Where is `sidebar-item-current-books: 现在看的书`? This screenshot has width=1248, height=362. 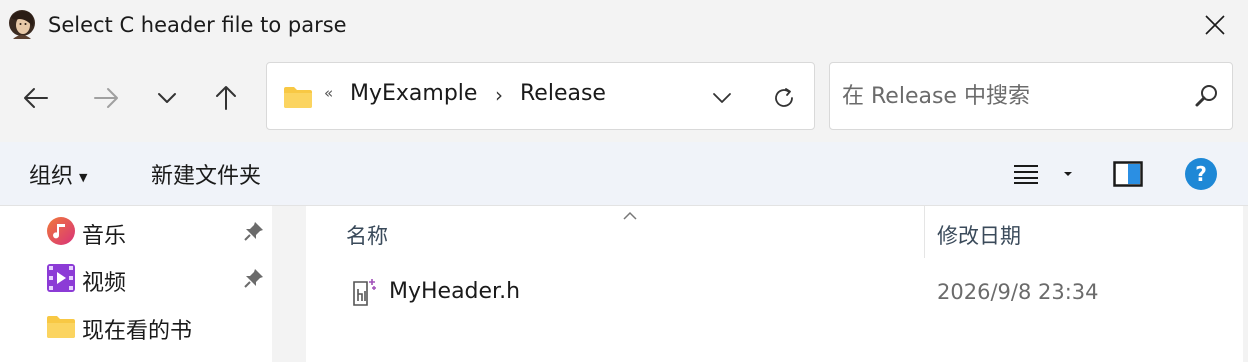
sidebar-item-current-books: 现在看的书 is located at coordinates (136, 327).